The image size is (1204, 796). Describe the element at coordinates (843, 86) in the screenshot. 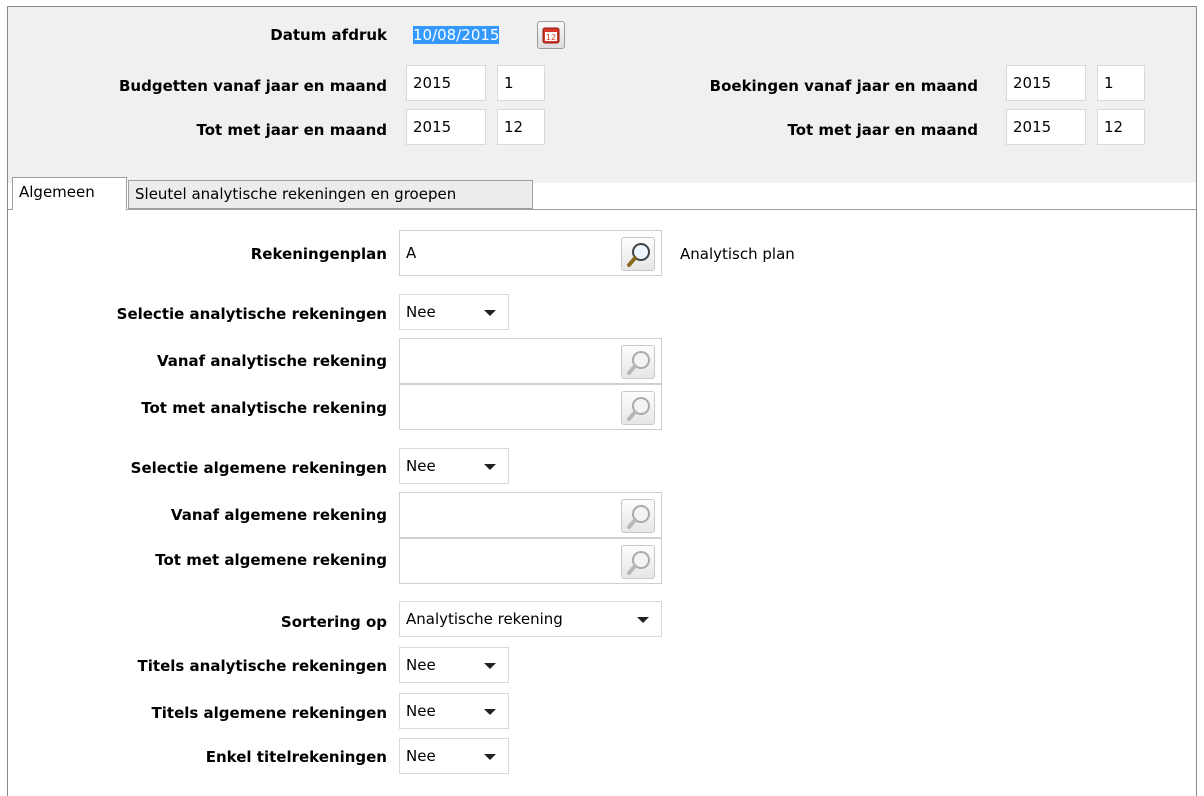

I see `bookings-from-label: Boekingen vanaf jaar en maand` at that location.